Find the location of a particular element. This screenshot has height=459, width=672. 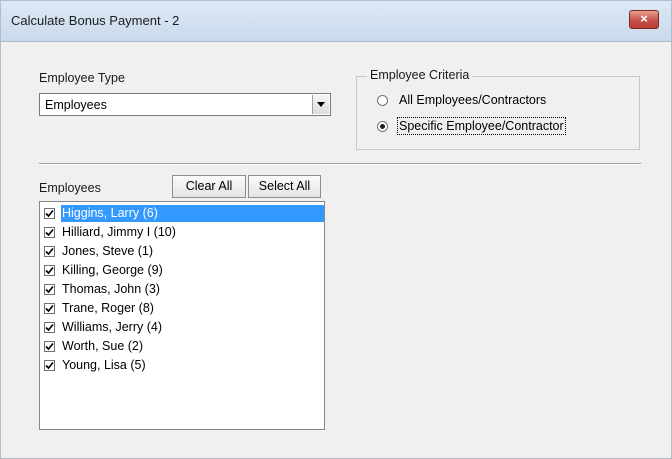

list-item: Young, Lisa (5) is located at coordinates (182, 365).